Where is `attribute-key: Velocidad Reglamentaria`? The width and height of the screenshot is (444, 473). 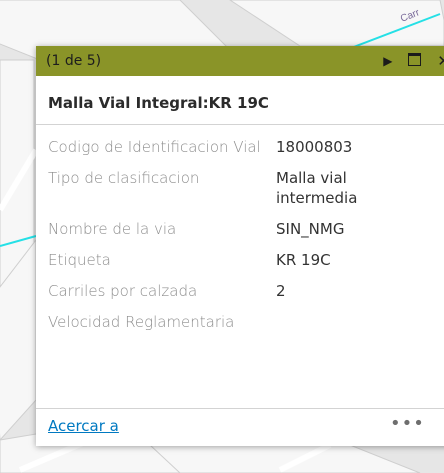 attribute-key: Velocidad Reglamentaria is located at coordinates (141, 322).